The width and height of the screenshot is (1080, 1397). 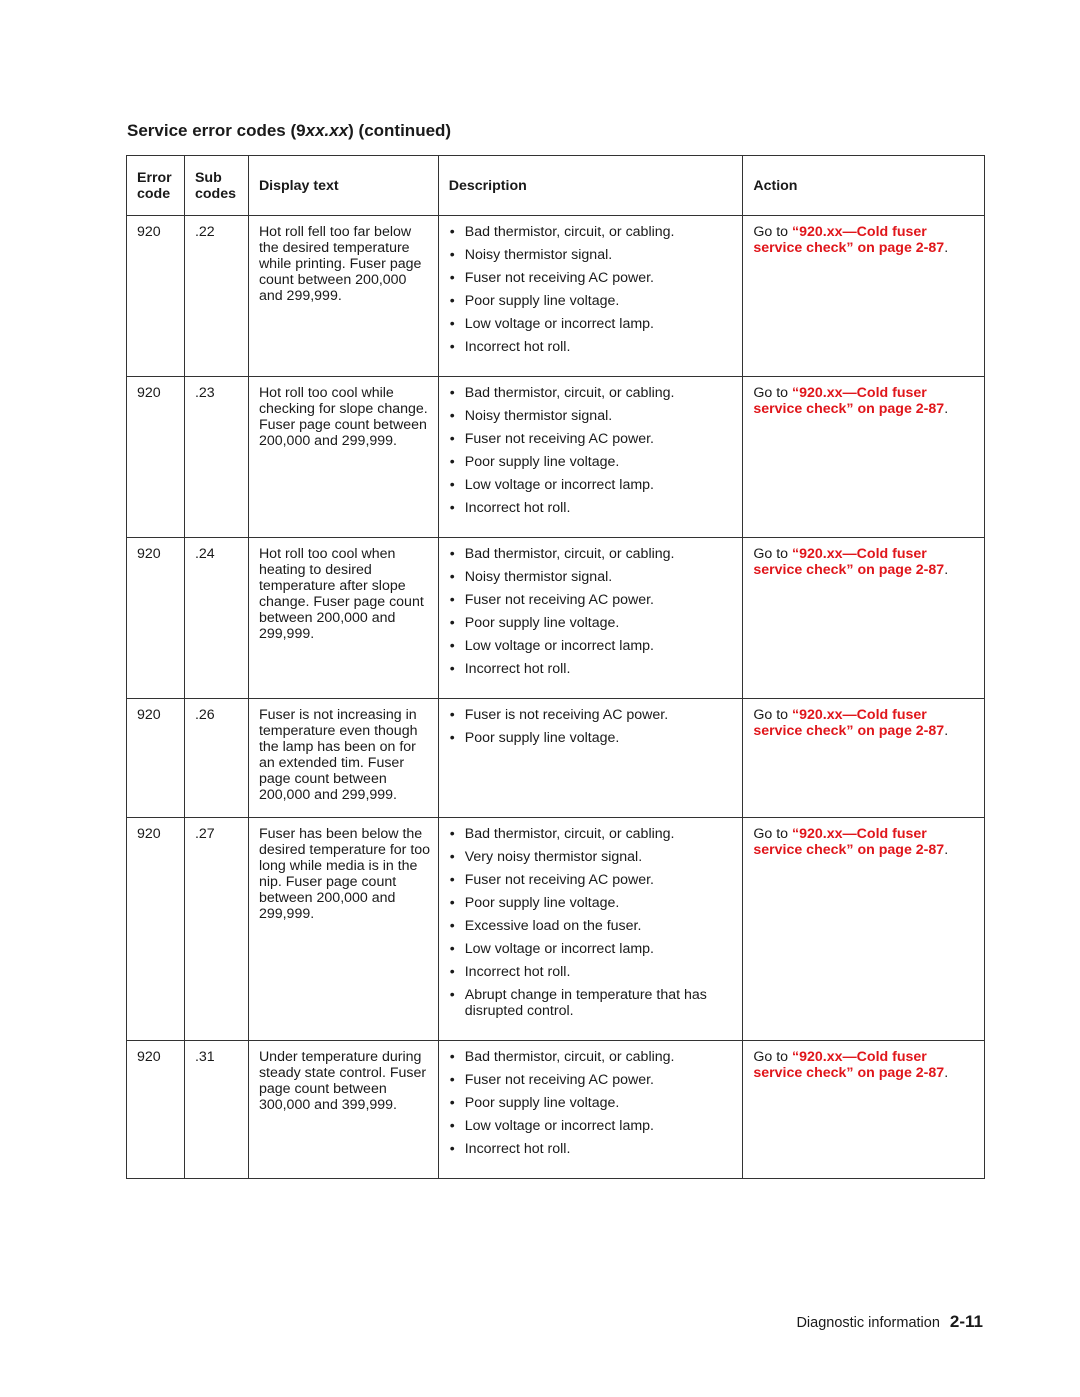 What do you see at coordinates (216, 758) in the screenshot?
I see `sub-code-cell: .26` at bounding box center [216, 758].